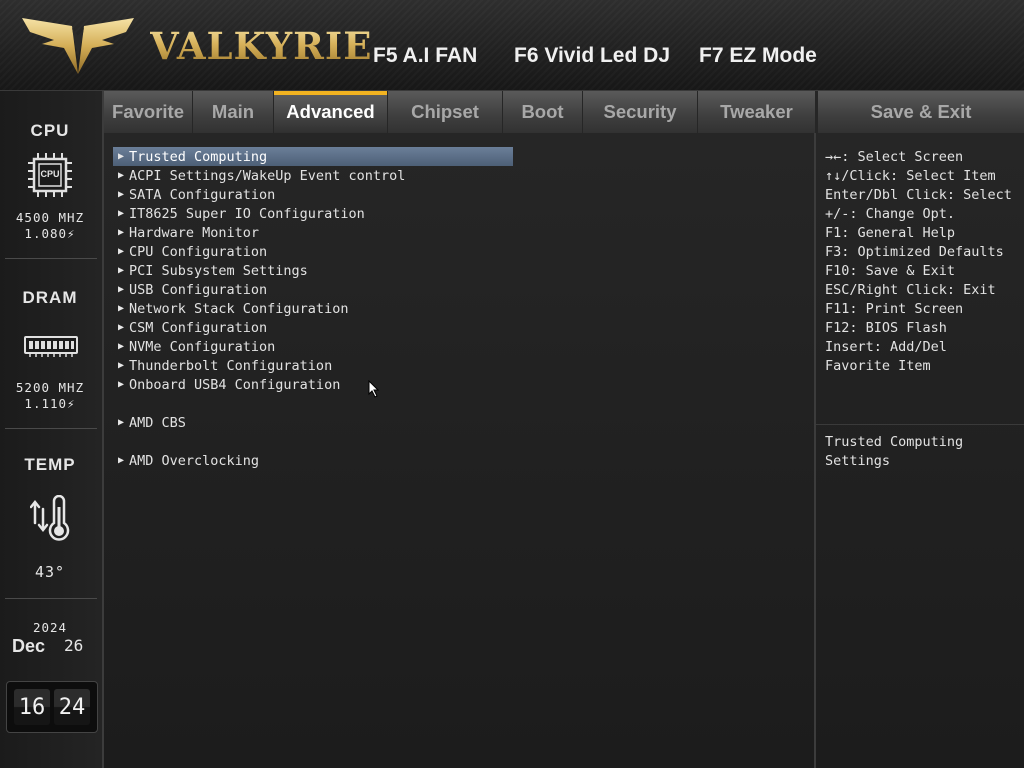 The width and height of the screenshot is (1024, 768). What do you see at coordinates (233, 112) in the screenshot?
I see `tab-main: Main` at bounding box center [233, 112].